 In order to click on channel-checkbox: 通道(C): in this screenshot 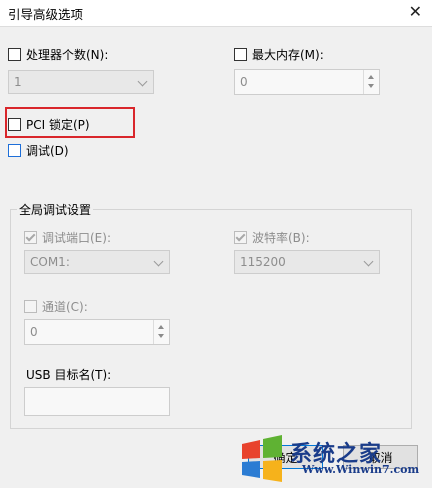, I will do `click(56, 306)`.